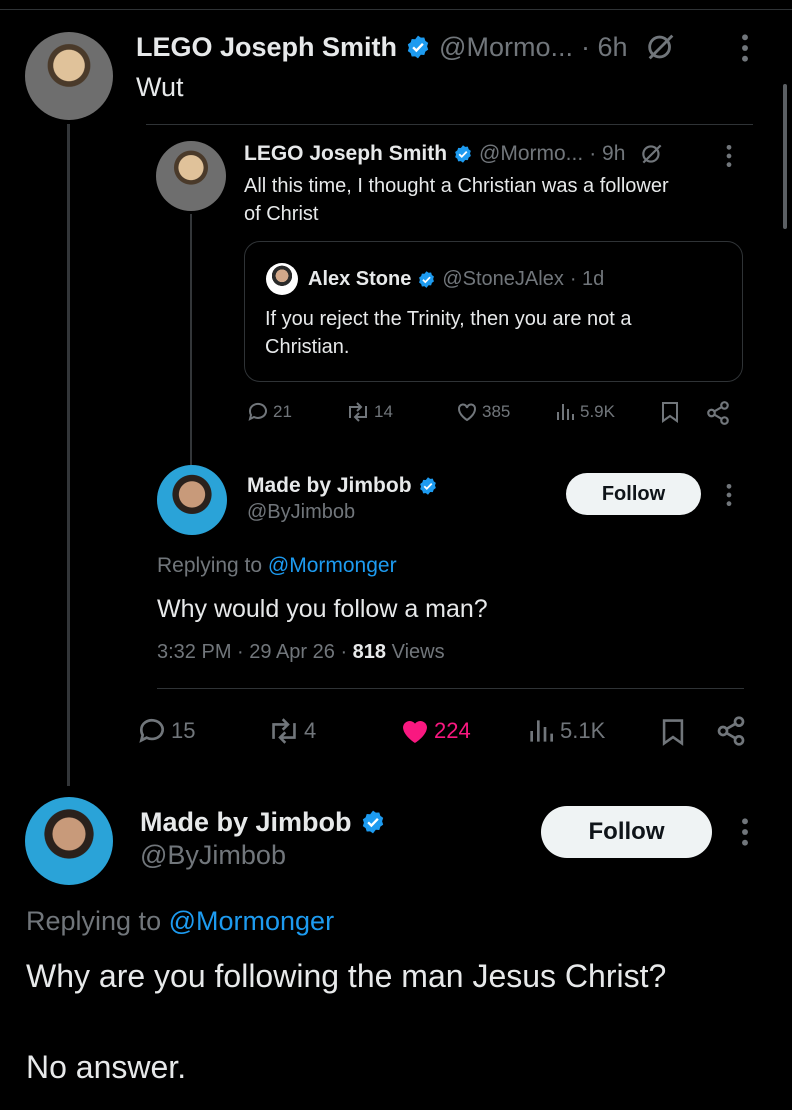 The image size is (792, 1110). Describe the element at coordinates (281, 214) in the screenshot. I see `post-text-line: of Christ` at that location.